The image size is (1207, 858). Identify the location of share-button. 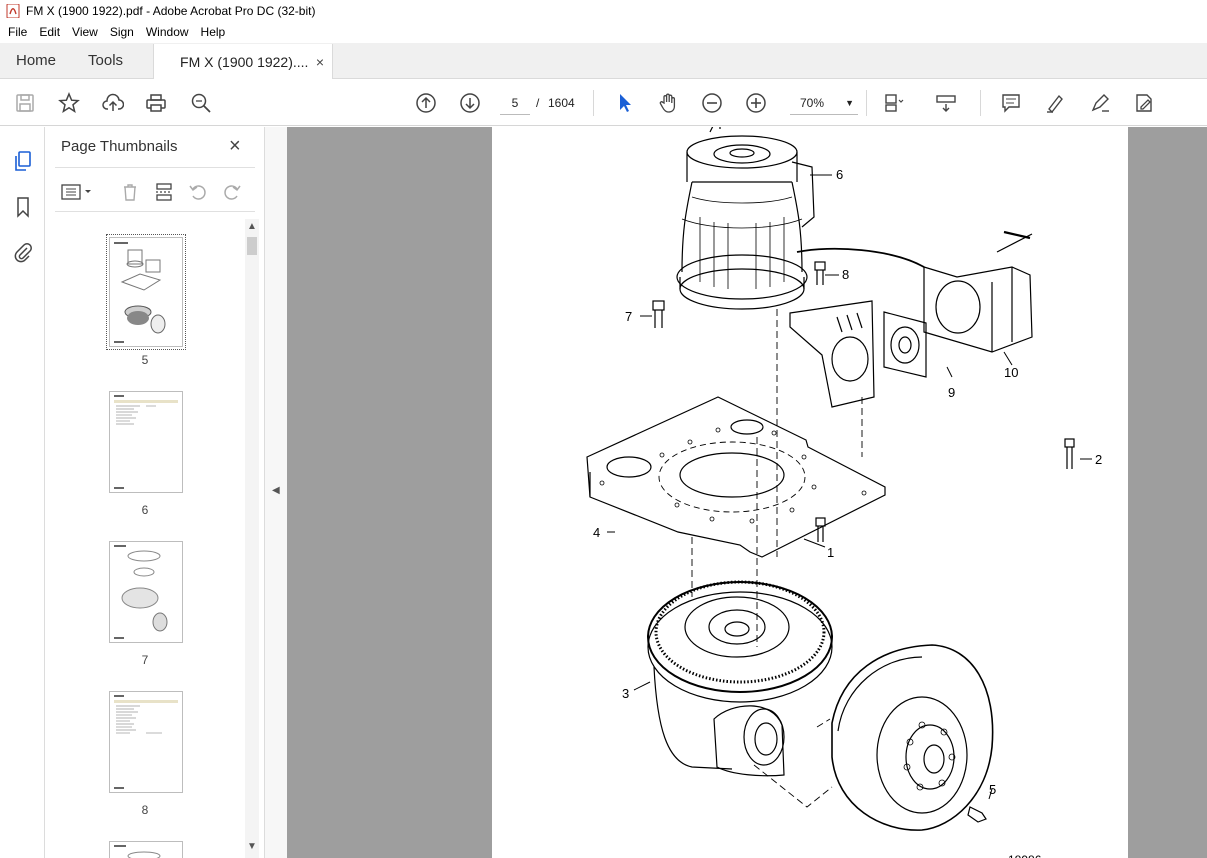
(113, 103).